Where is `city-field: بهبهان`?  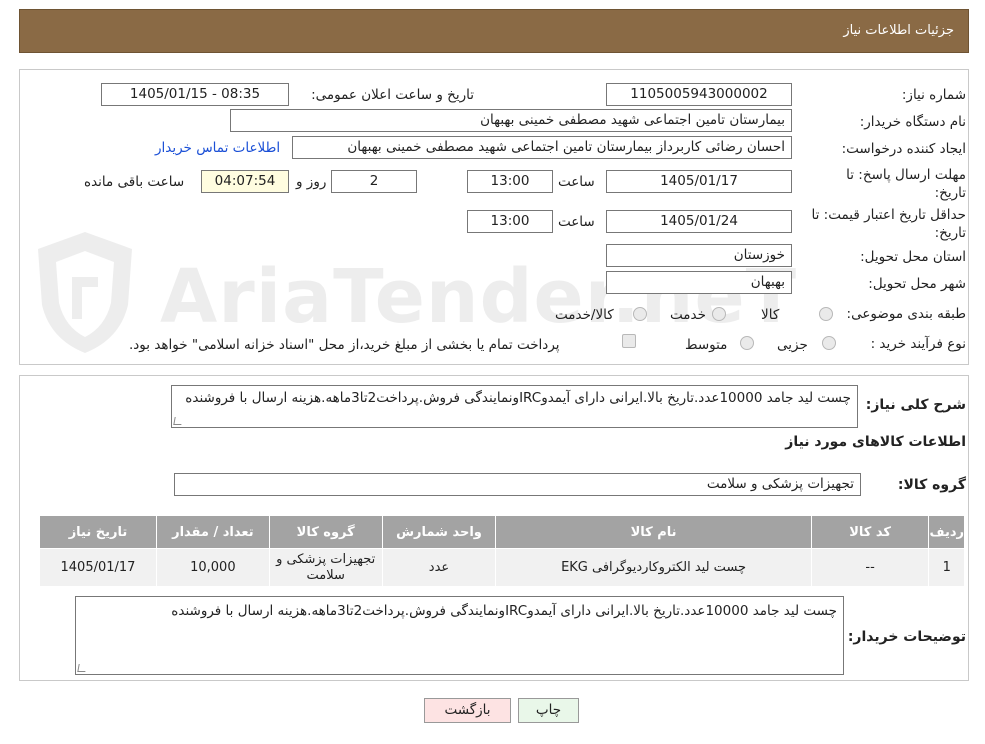 city-field: بهبهان is located at coordinates (699, 282).